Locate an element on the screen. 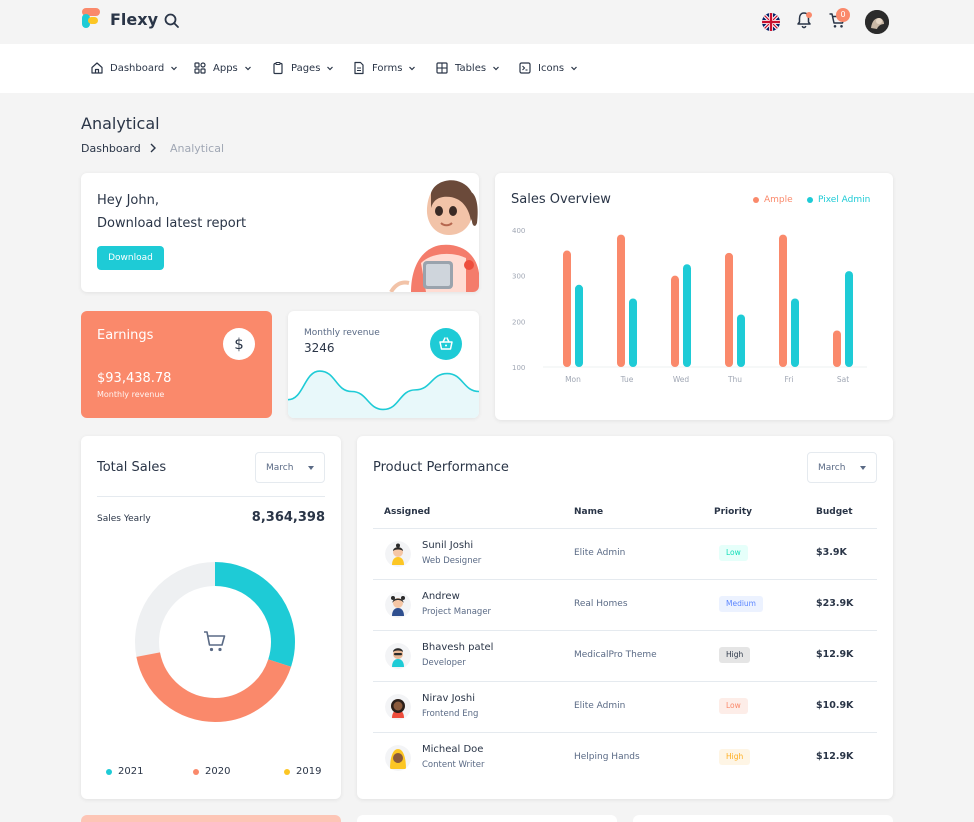 The height and width of the screenshot is (822, 974). nav-apps: Apps is located at coordinates (222, 68).